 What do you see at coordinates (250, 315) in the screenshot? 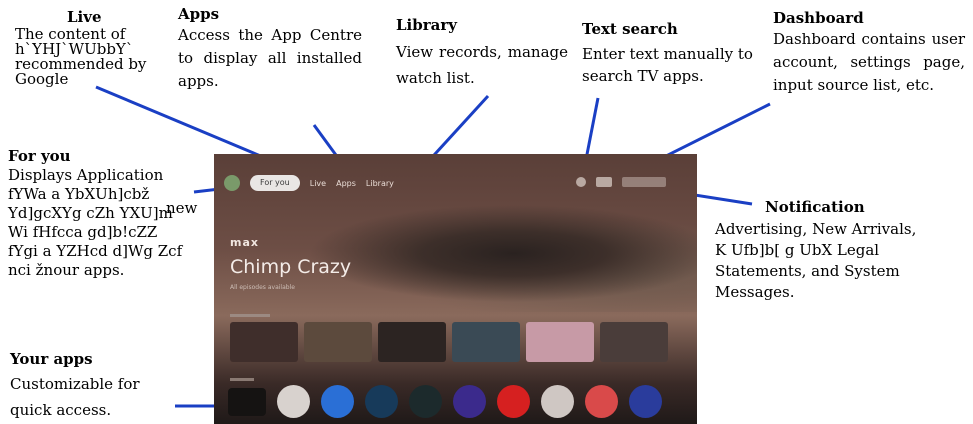
I see `row-label-bar` at bounding box center [250, 315].